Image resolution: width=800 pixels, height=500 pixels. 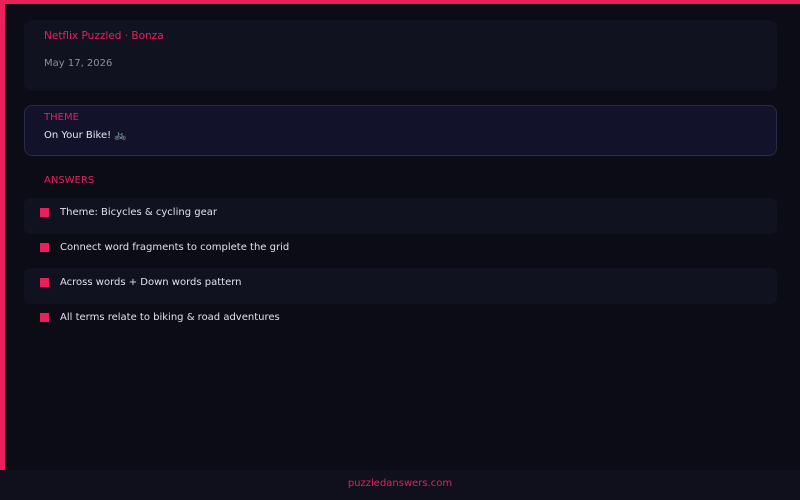 What do you see at coordinates (151, 282) in the screenshot?
I see `answer-text: Across words + Down words pattern` at bounding box center [151, 282].